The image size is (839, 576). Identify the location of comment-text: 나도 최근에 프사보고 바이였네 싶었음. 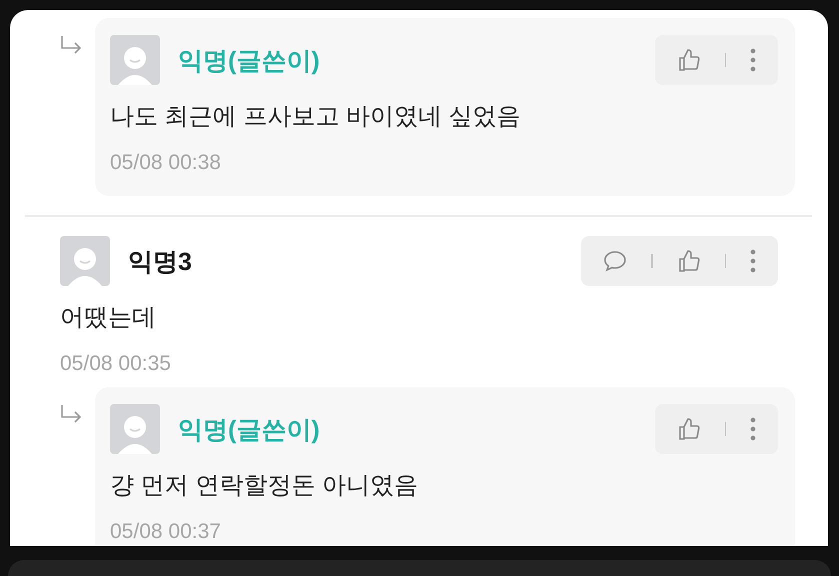
(316, 117).